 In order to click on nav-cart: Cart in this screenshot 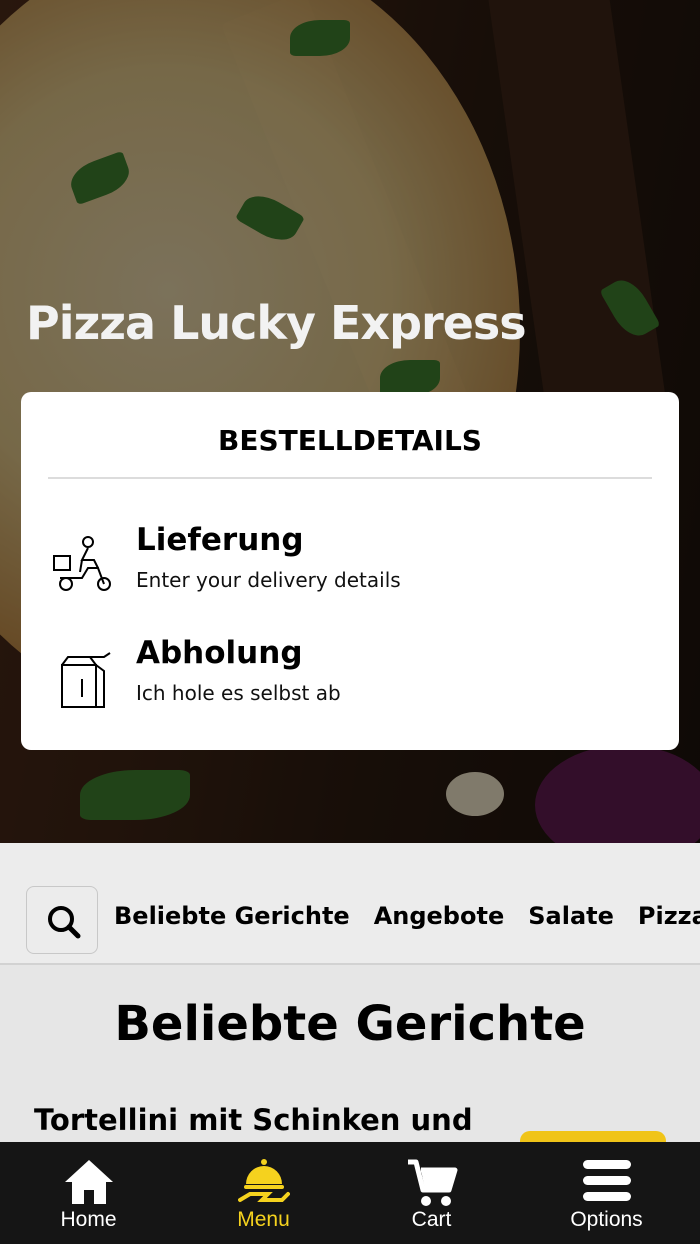, I will do `click(431, 1193)`.